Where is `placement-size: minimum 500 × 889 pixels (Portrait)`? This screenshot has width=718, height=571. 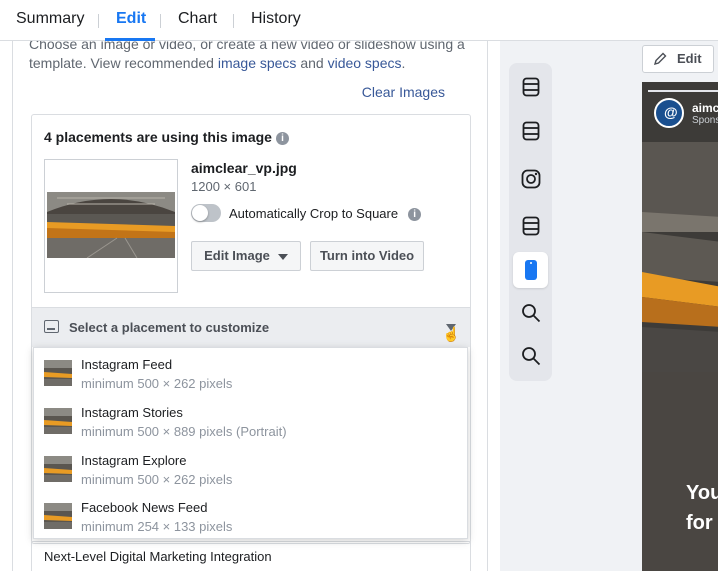 placement-size: minimum 500 × 889 pixels (Portrait) is located at coordinates (184, 431).